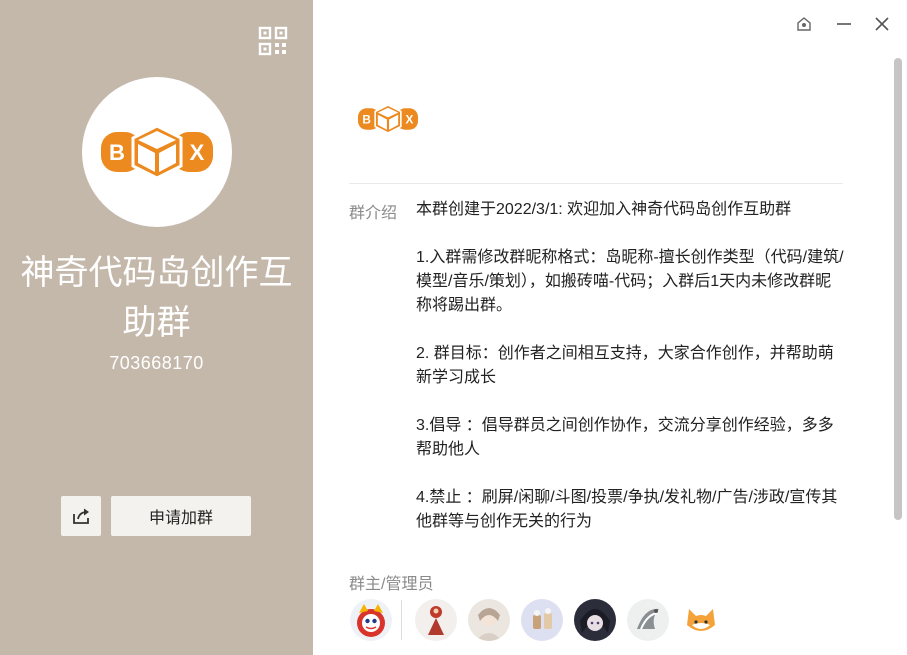  Describe the element at coordinates (181, 516) in the screenshot. I see `join-group-button: 申请加群` at that location.